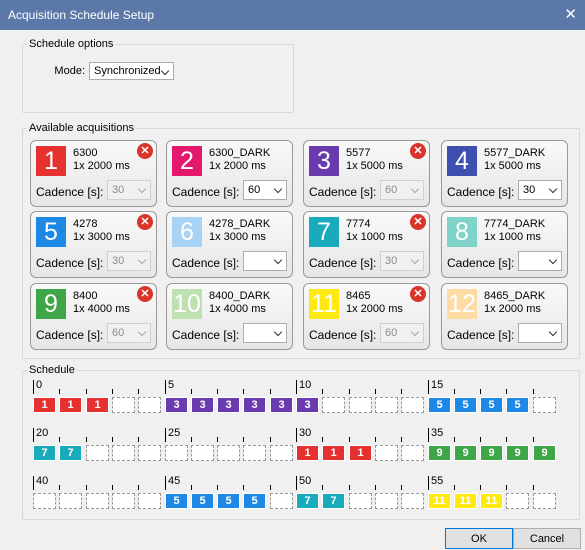  Describe the element at coordinates (366, 173) in the screenshot. I see `acquisition-card: 3 5577 1x 5000 ms ✕ Cadence [s]: 60` at that location.